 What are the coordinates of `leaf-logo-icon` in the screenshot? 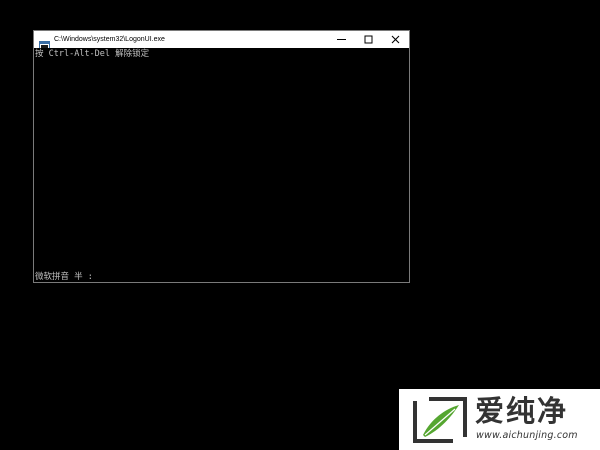 It's located at (440, 420).